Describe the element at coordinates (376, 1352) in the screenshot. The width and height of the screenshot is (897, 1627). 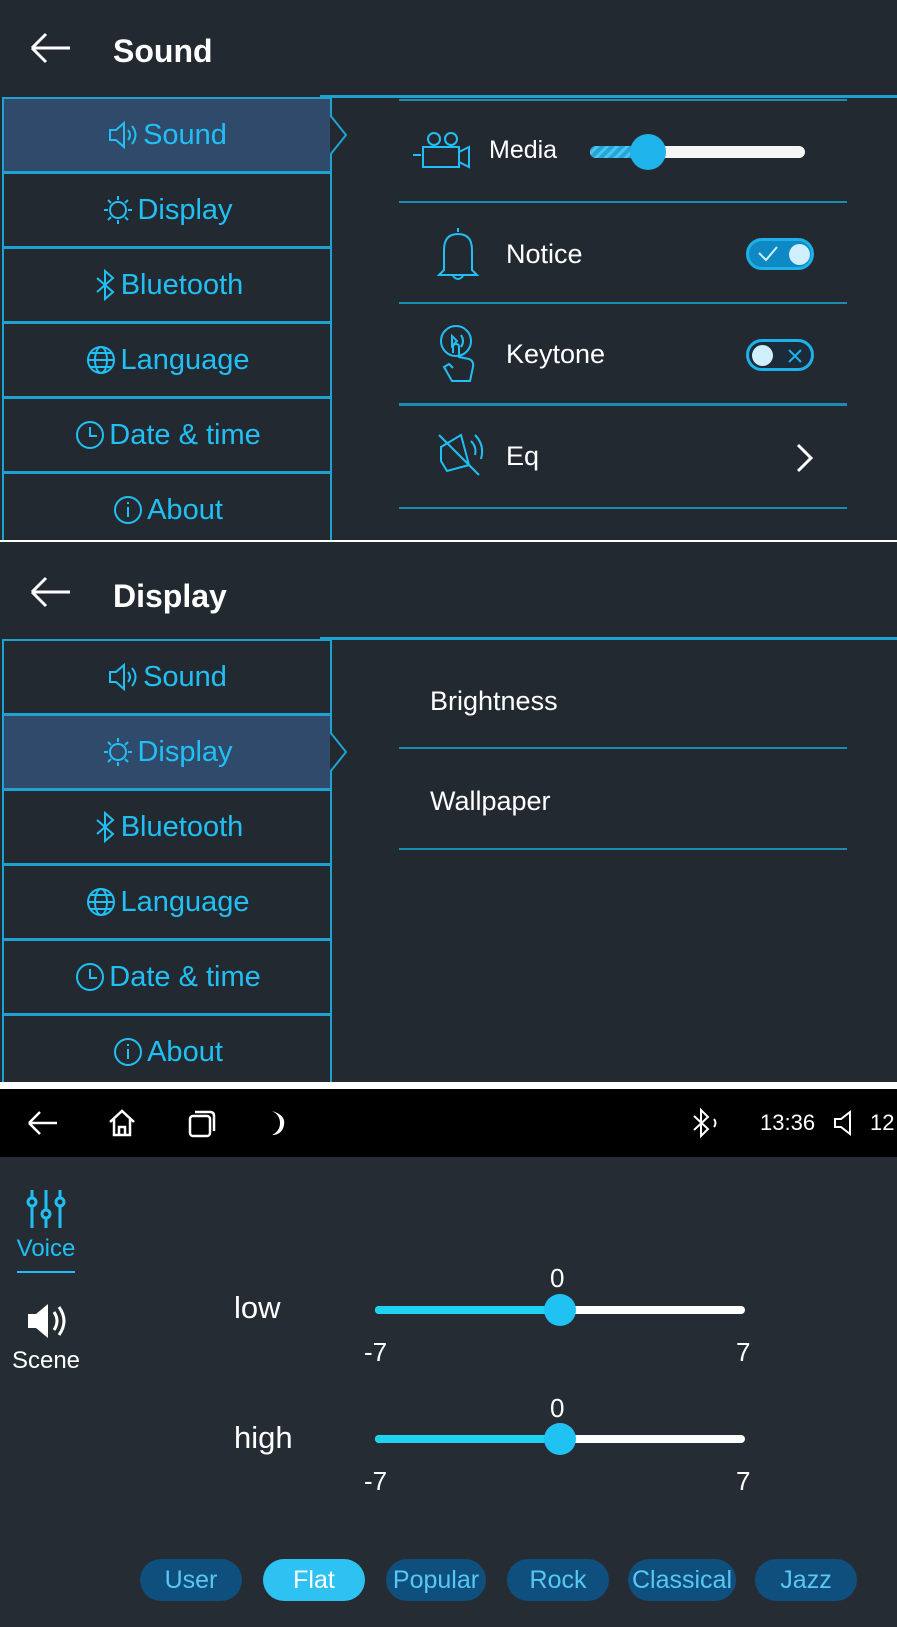
I see `low-min: -7` at that location.